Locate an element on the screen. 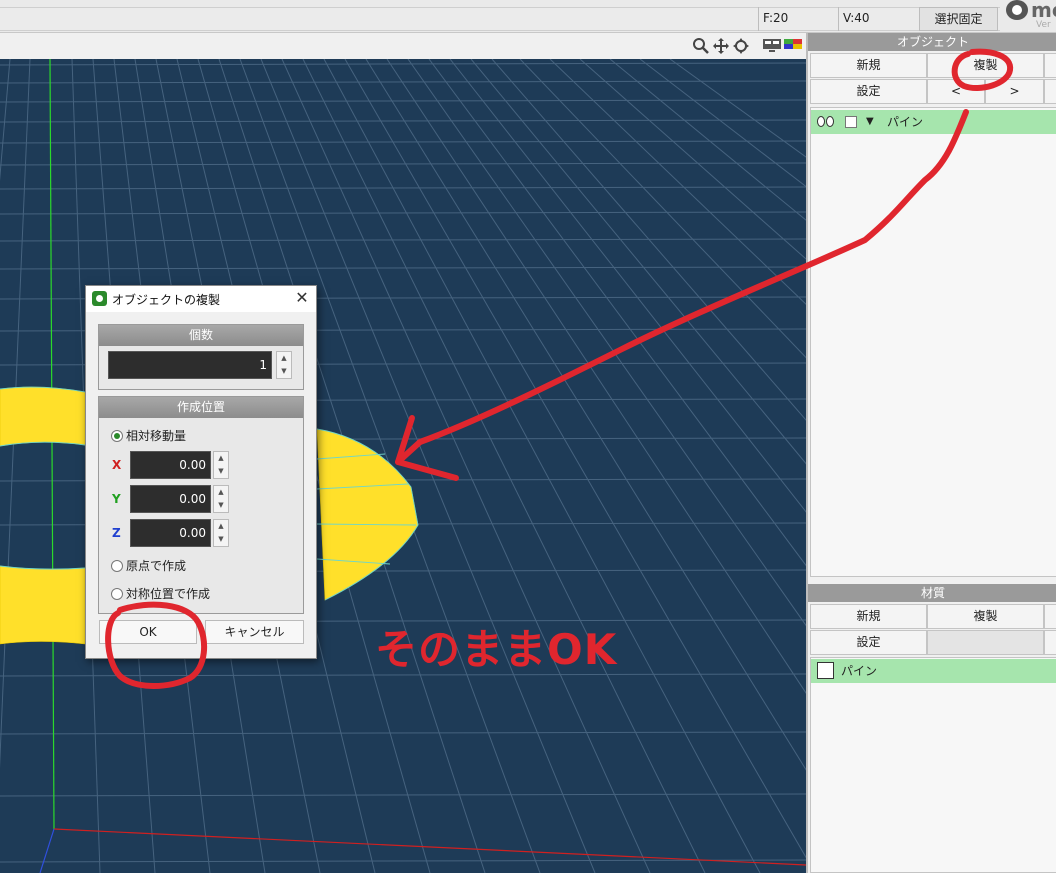  object-list: ▼ パイン is located at coordinates (933, 342).